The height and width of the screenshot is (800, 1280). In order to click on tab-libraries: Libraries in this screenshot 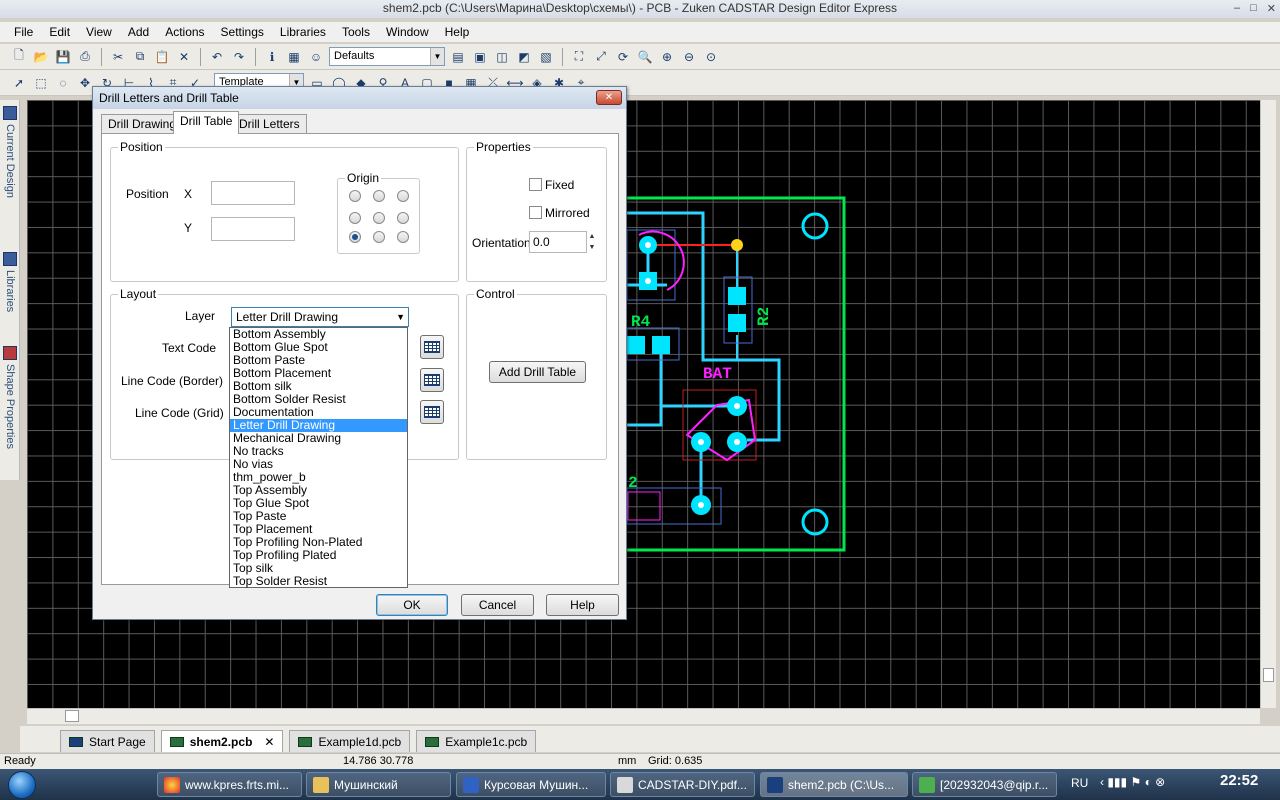, I will do `click(10, 281)`.